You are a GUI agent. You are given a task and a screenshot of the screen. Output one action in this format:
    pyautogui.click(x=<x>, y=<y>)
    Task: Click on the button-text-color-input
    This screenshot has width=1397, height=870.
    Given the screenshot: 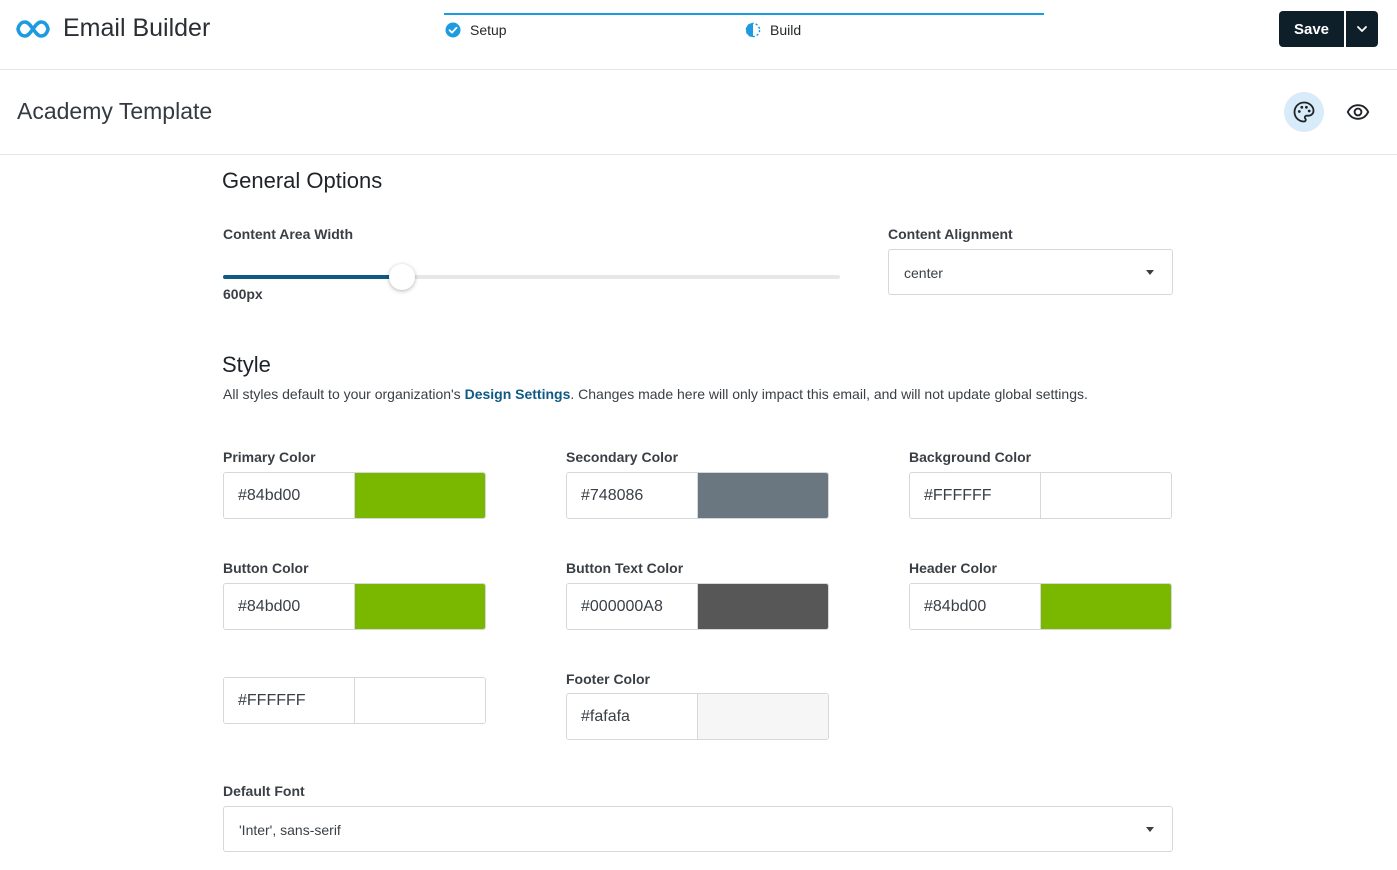 What is the action you would take?
    pyautogui.click(x=632, y=606)
    